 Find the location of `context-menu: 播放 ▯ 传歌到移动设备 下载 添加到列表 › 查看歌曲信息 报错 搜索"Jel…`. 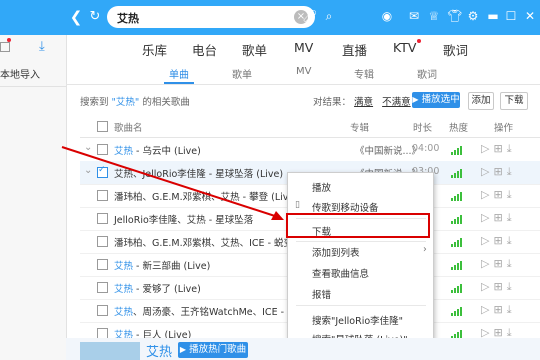

context-menu: 播放 ▯ 传歌到移动设备 下载 添加到列表 › 查看歌曲信息 报错 搜索"Jel… is located at coordinates (360, 260).